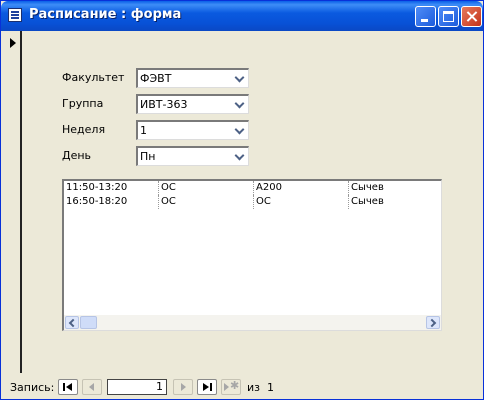 This screenshot has width=486, height=402. What do you see at coordinates (111, 202) in the screenshot?
I see `time-cell: 16:50-18:20` at bounding box center [111, 202].